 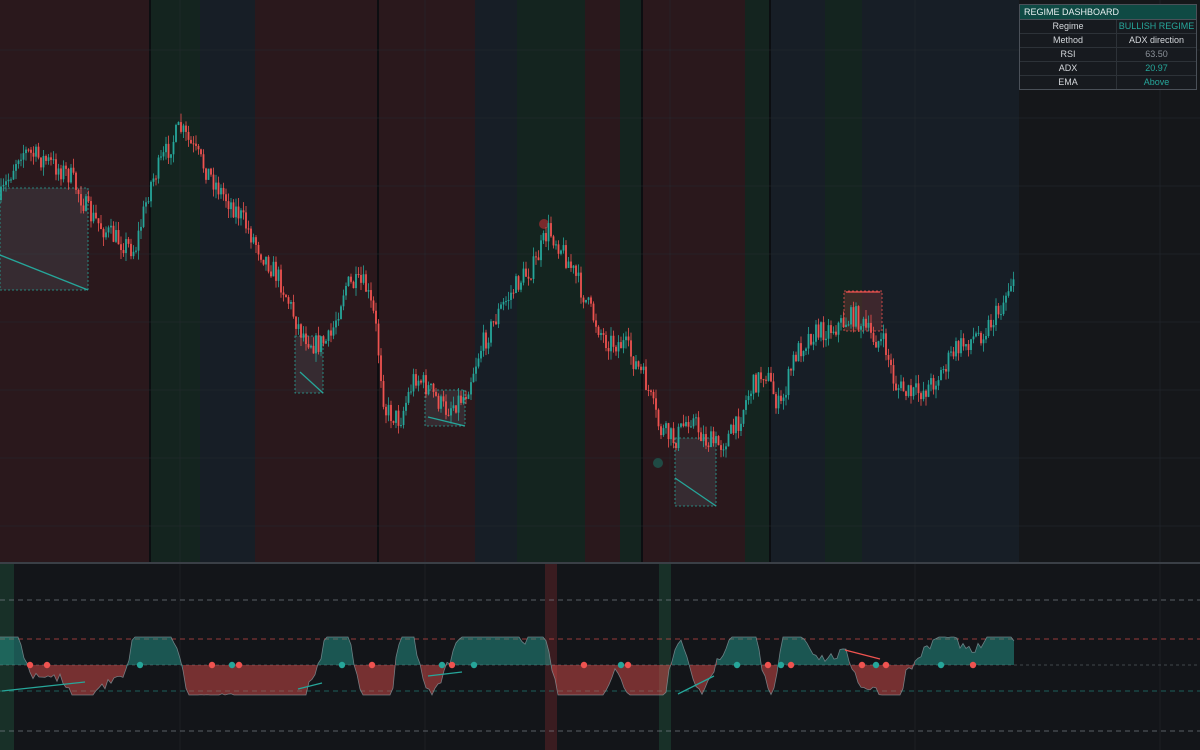 I want to click on pattern-box, so click(x=695, y=472).